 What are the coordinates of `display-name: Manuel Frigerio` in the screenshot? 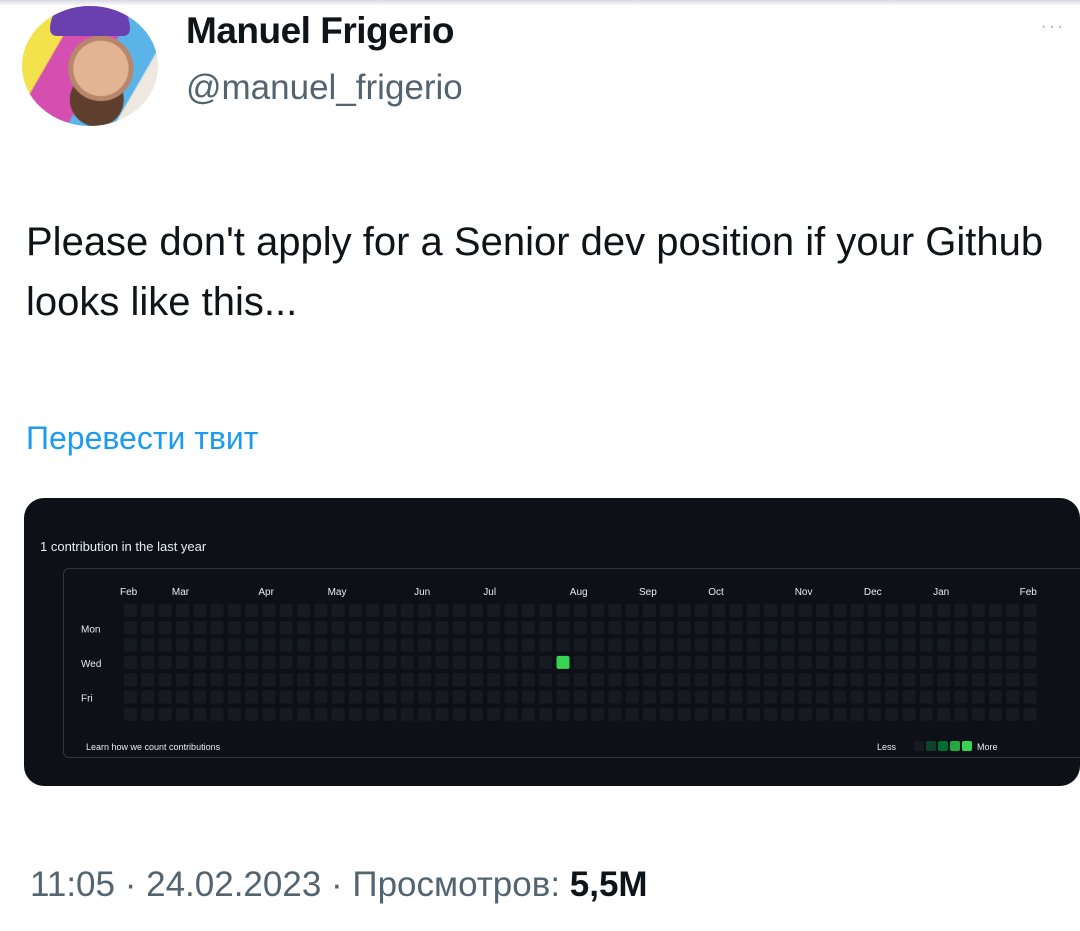 It's located at (320, 31).